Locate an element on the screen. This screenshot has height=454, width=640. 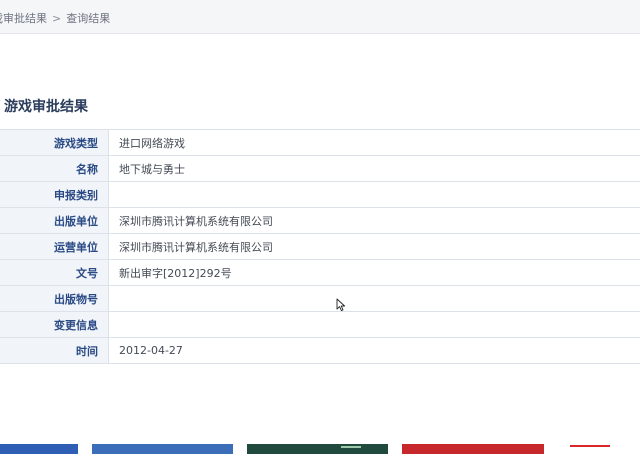
row-label-date: 时间 is located at coordinates (54, 350).